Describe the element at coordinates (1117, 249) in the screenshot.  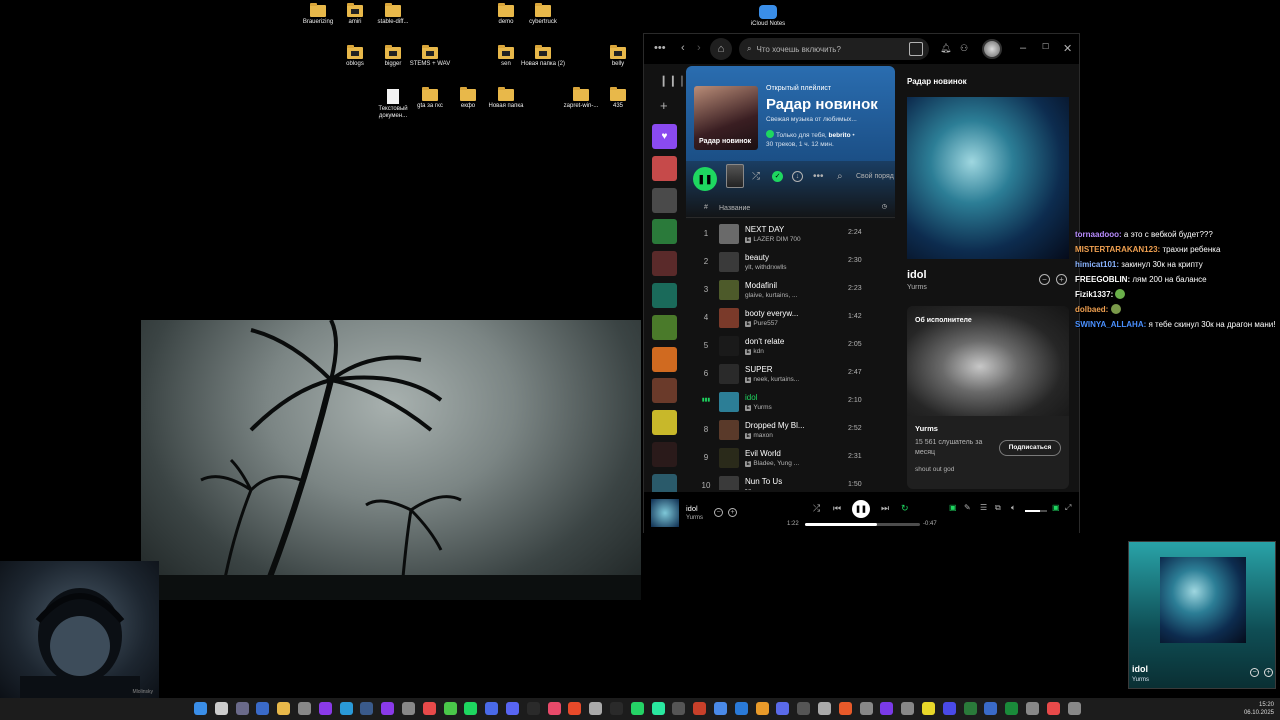
I see `chat-username: MISTERTARAKAN123:` at that location.